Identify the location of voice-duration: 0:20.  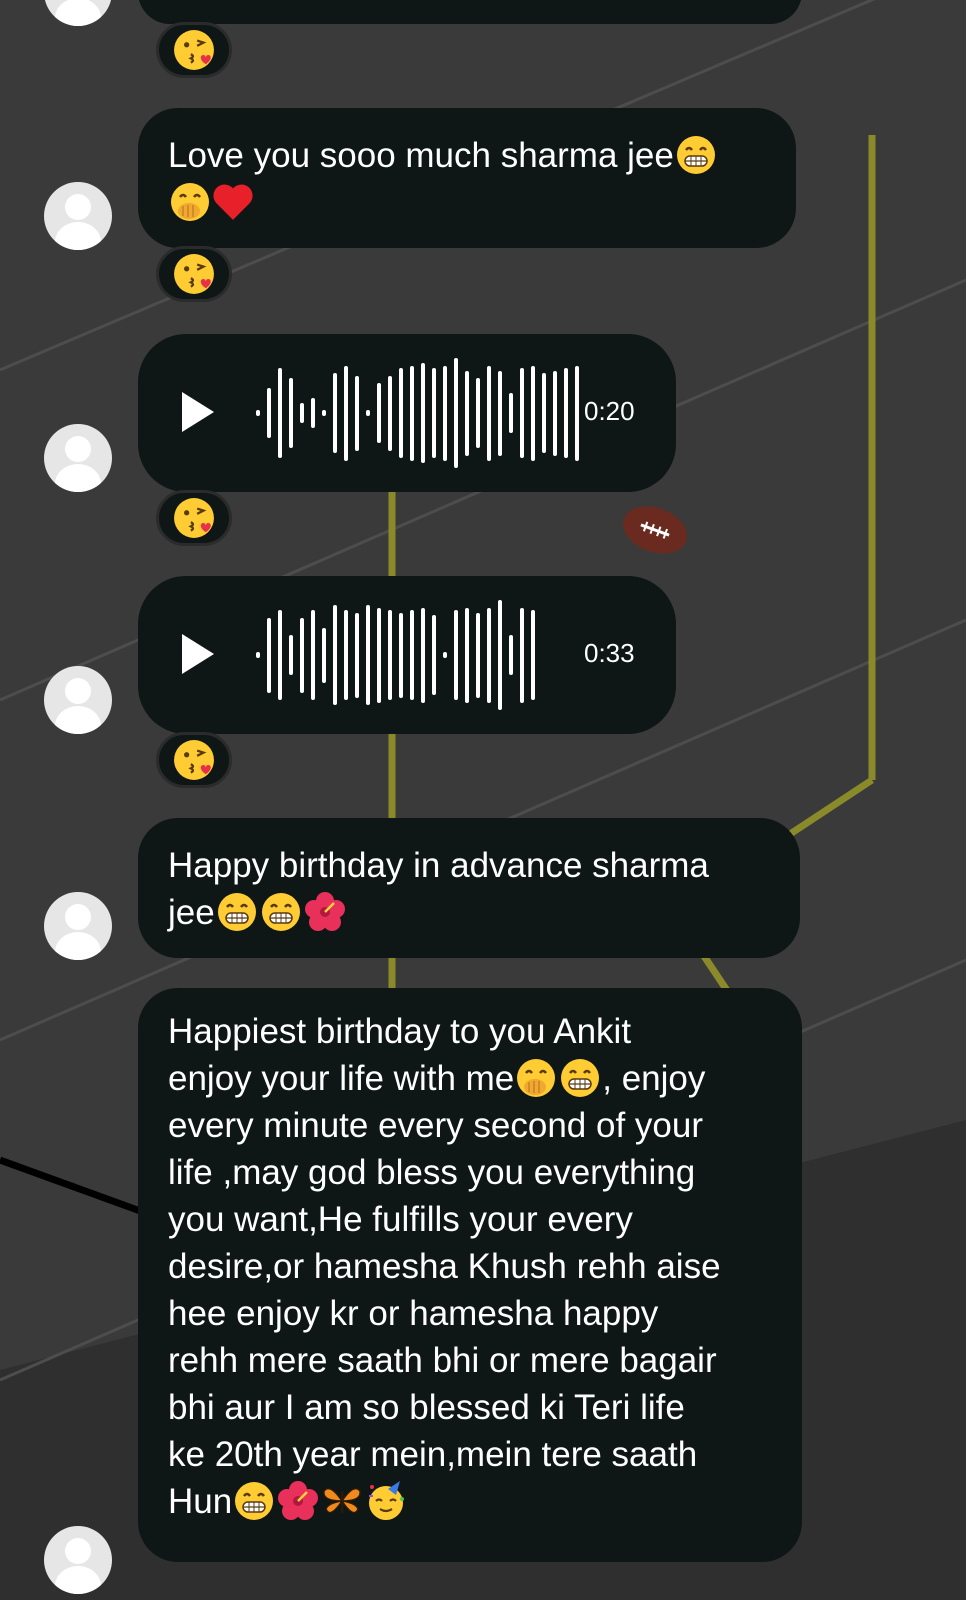
(609, 411).